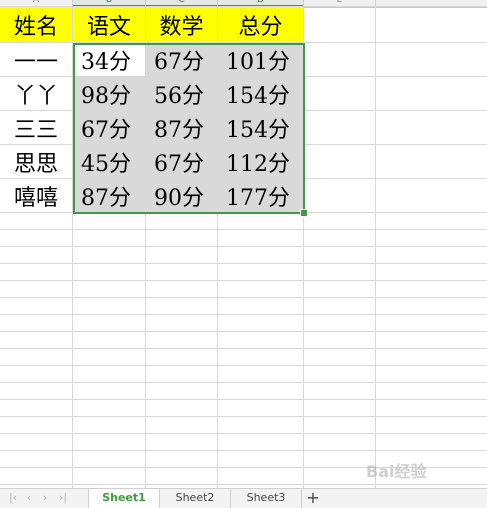 Image resolution: width=487 pixels, height=508 pixels. What do you see at coordinates (13, 498) in the screenshot?
I see `nav-first-icon: |‹` at bounding box center [13, 498].